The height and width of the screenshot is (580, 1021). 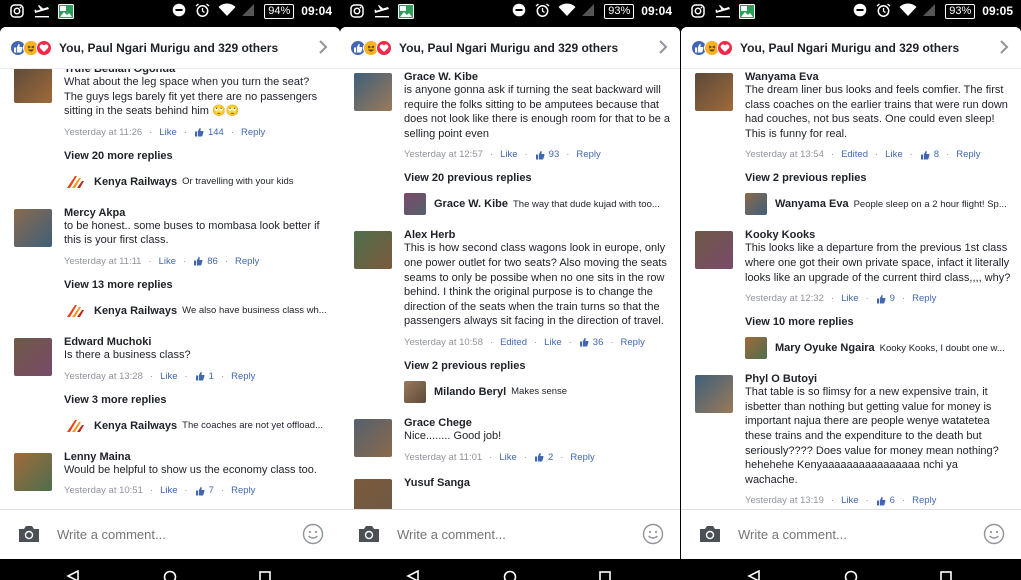 I want to click on like-count: 1, so click(x=211, y=376).